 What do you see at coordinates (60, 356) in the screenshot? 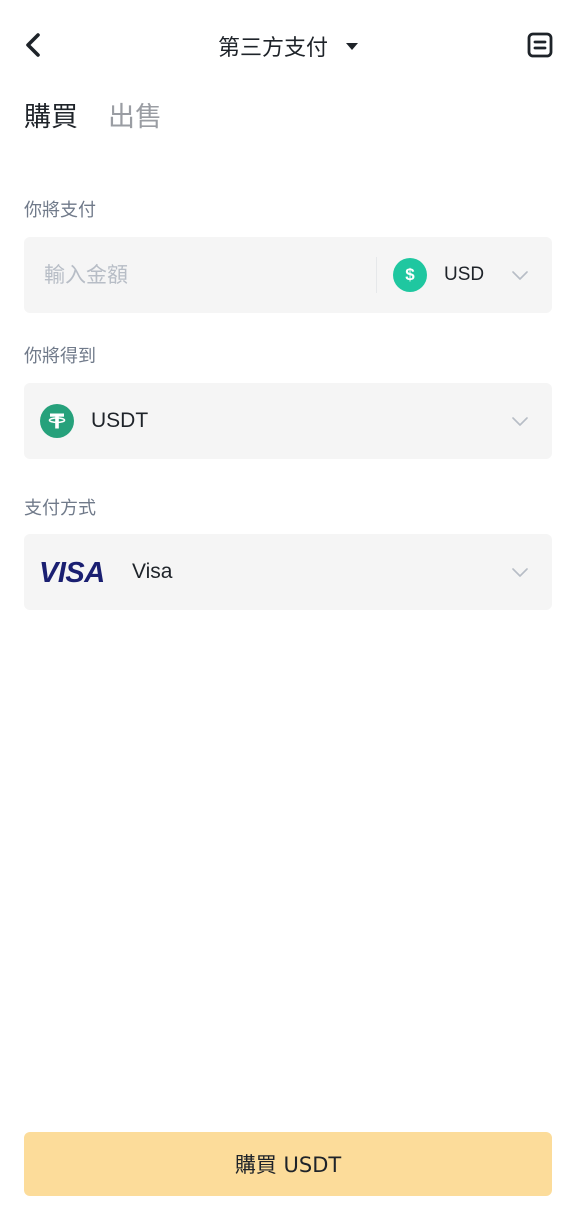
I see `receive-label: 你將得到` at bounding box center [60, 356].